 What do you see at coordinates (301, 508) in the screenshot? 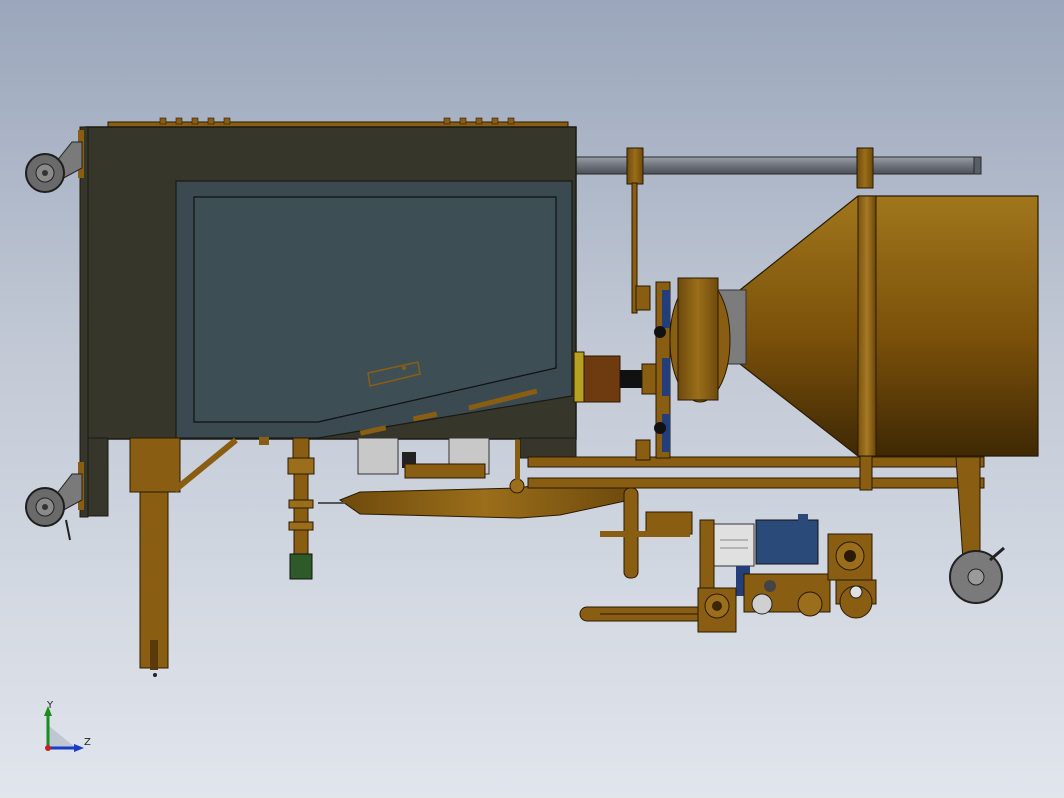
I see `vertical-feed-pipe` at bounding box center [301, 508].